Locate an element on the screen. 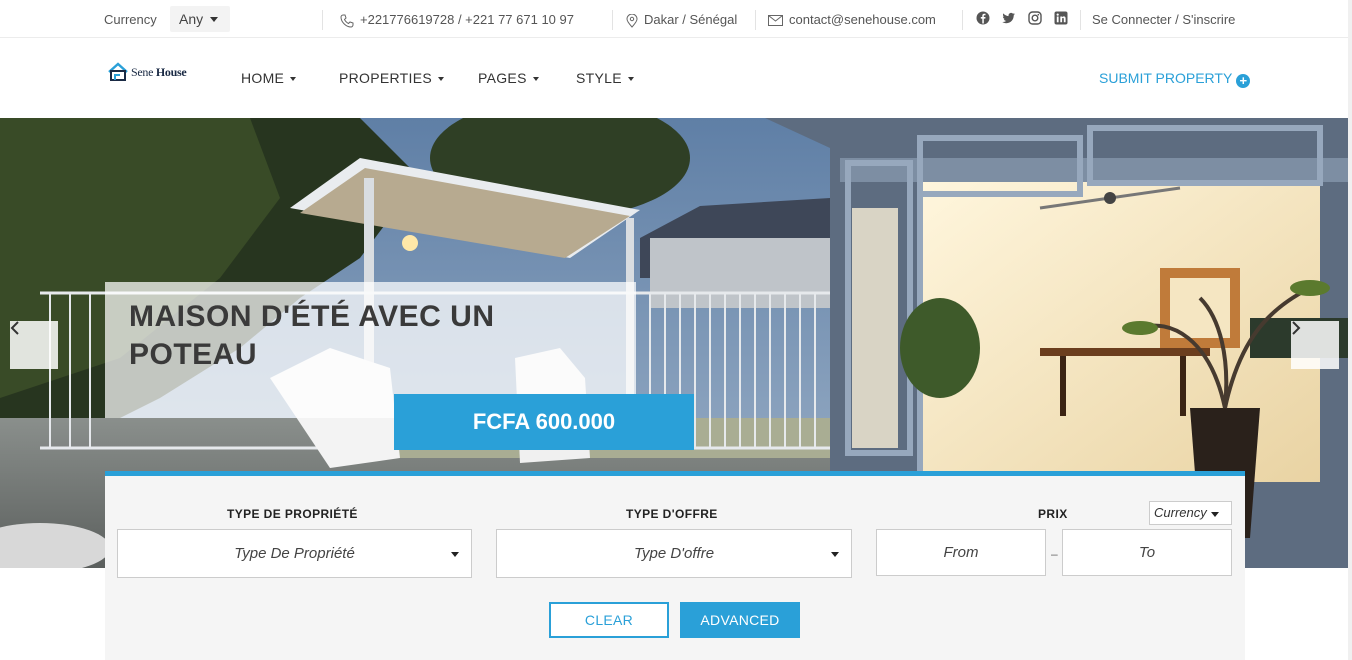 Image resolution: width=1352 pixels, height=660 pixels. price-from-placeholder: From is located at coordinates (961, 552).